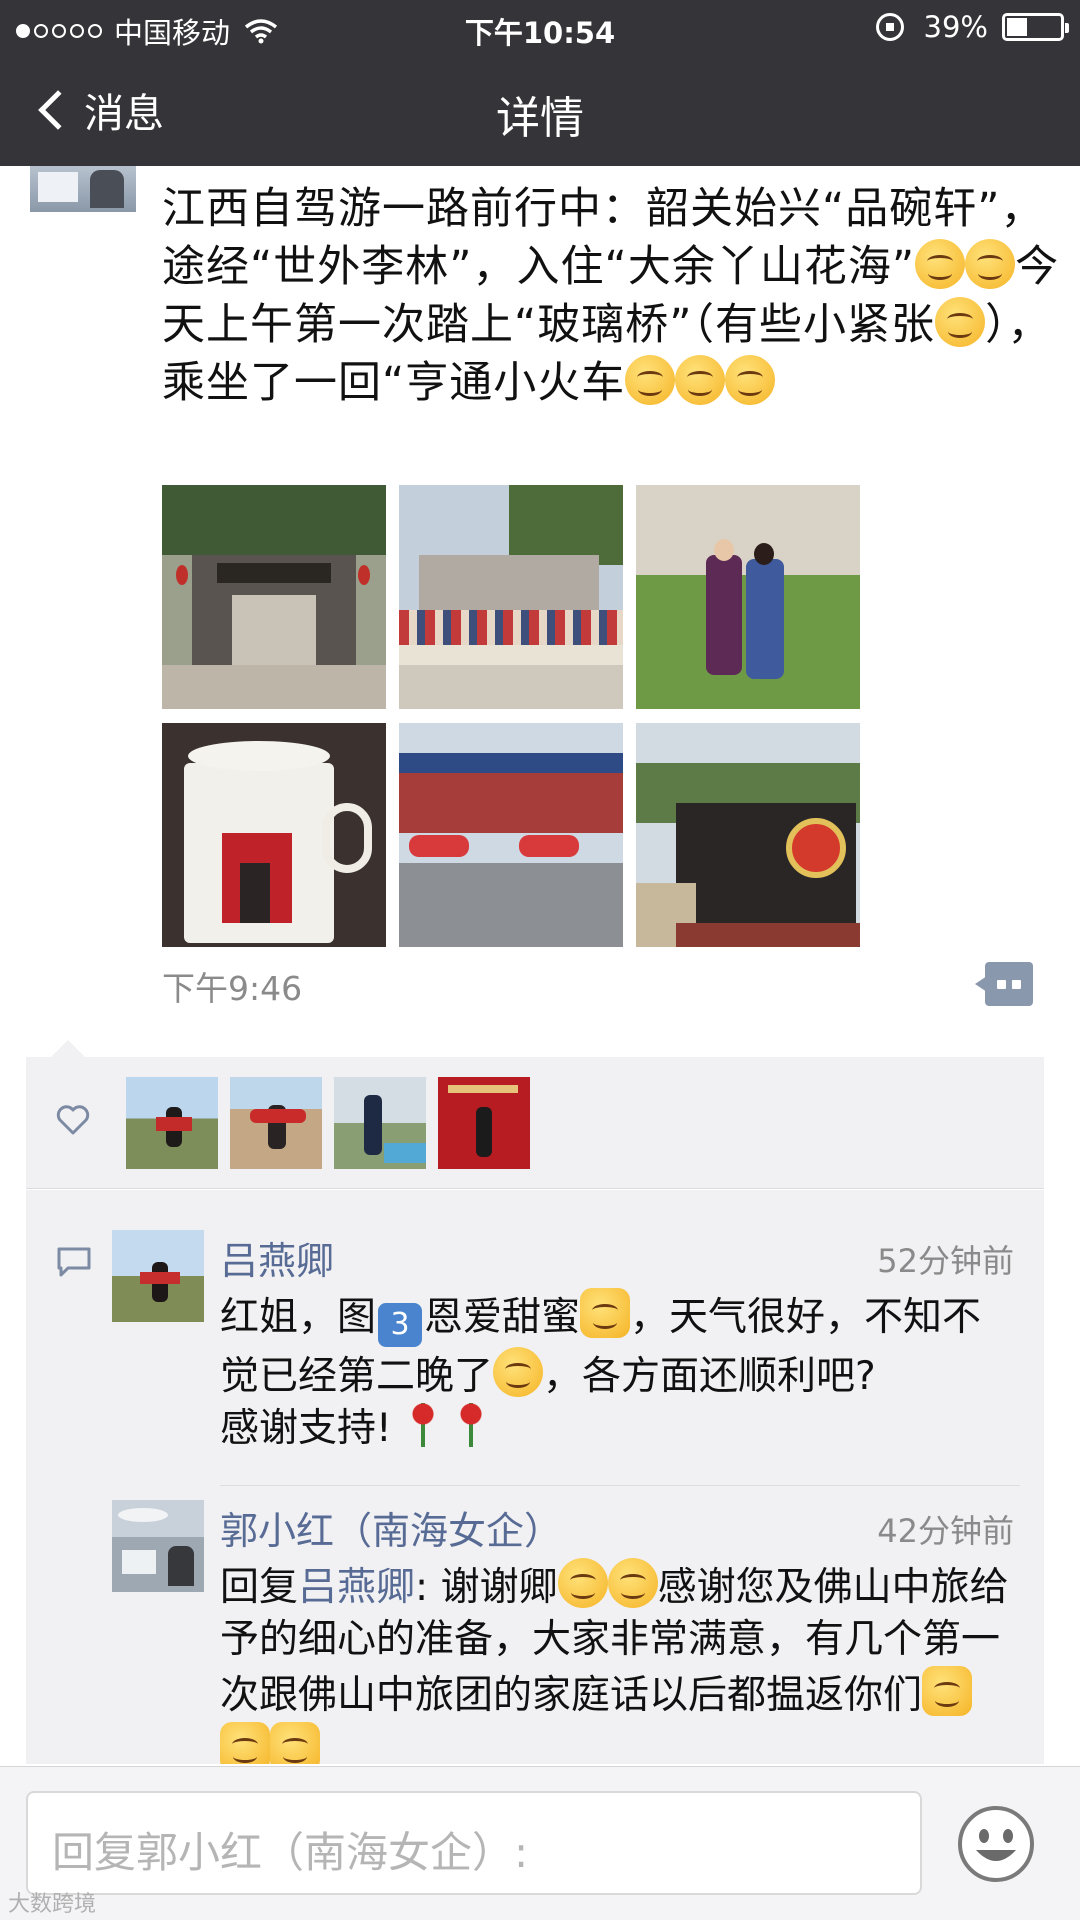 The height and width of the screenshot is (1920, 1080). What do you see at coordinates (511, 835) in the screenshot?
I see `photo-station` at bounding box center [511, 835].